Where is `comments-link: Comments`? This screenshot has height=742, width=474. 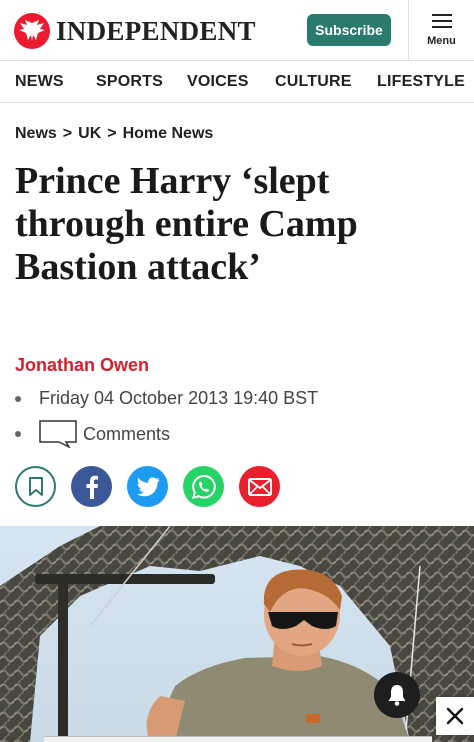 comments-link: Comments is located at coordinates (92, 434).